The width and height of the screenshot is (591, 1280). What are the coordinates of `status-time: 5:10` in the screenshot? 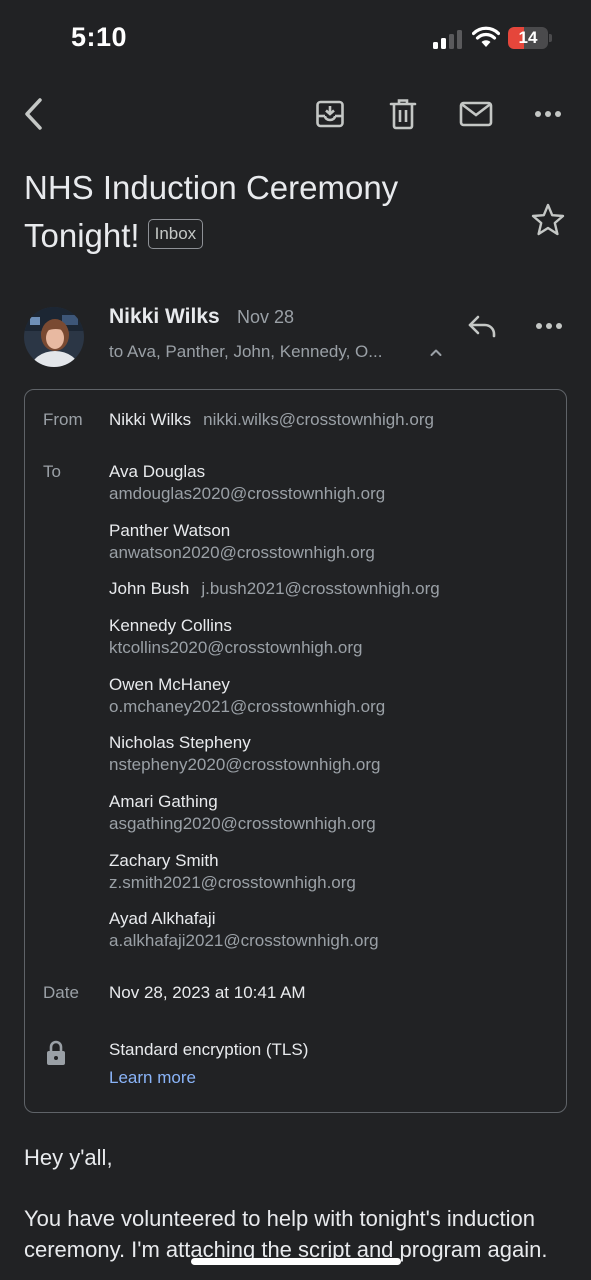 It's located at (99, 37).